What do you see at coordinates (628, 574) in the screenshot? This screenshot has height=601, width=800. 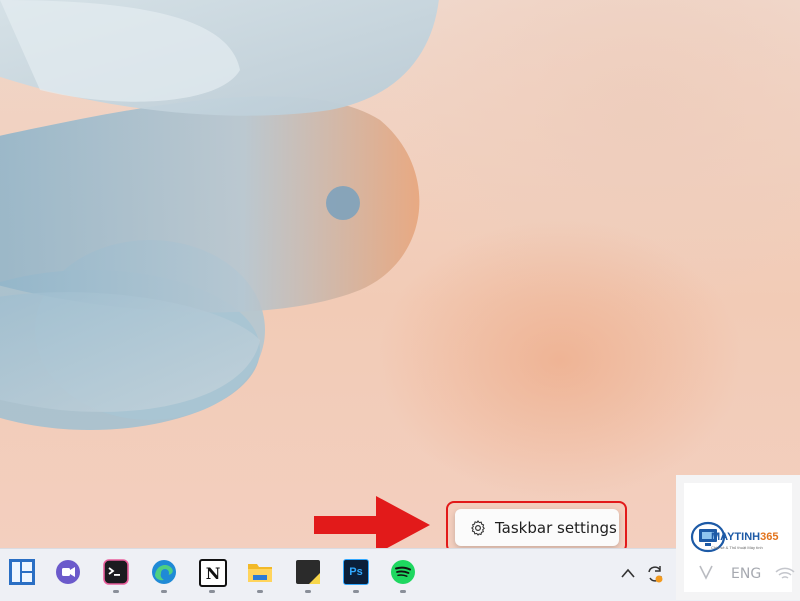 I see `show-hidden-icons-chevron` at bounding box center [628, 574].